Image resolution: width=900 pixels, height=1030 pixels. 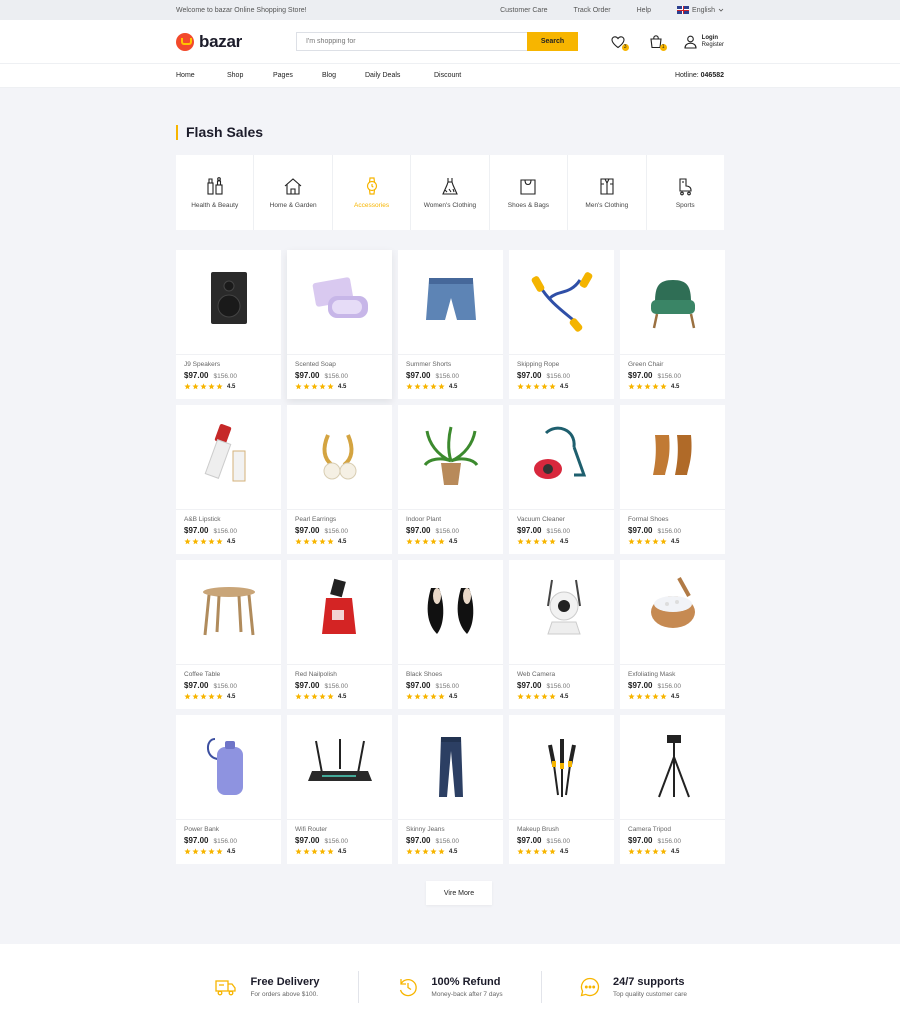 I want to click on product-name: Camera Tripod, so click(x=672, y=829).